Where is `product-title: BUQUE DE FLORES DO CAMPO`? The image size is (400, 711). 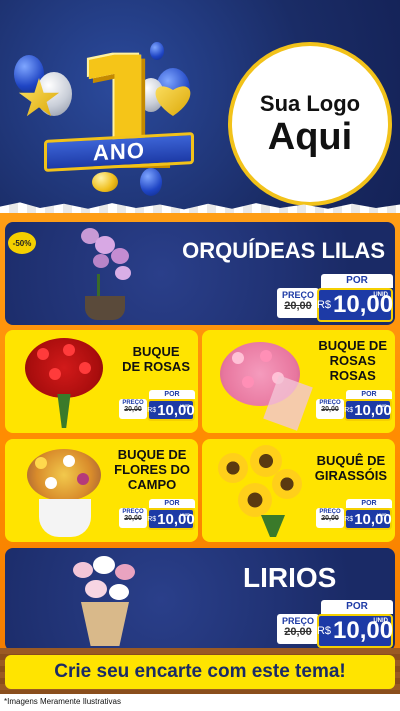
product-title: BUQUE DE FLORES DO CAMPO is located at coordinates (152, 469).